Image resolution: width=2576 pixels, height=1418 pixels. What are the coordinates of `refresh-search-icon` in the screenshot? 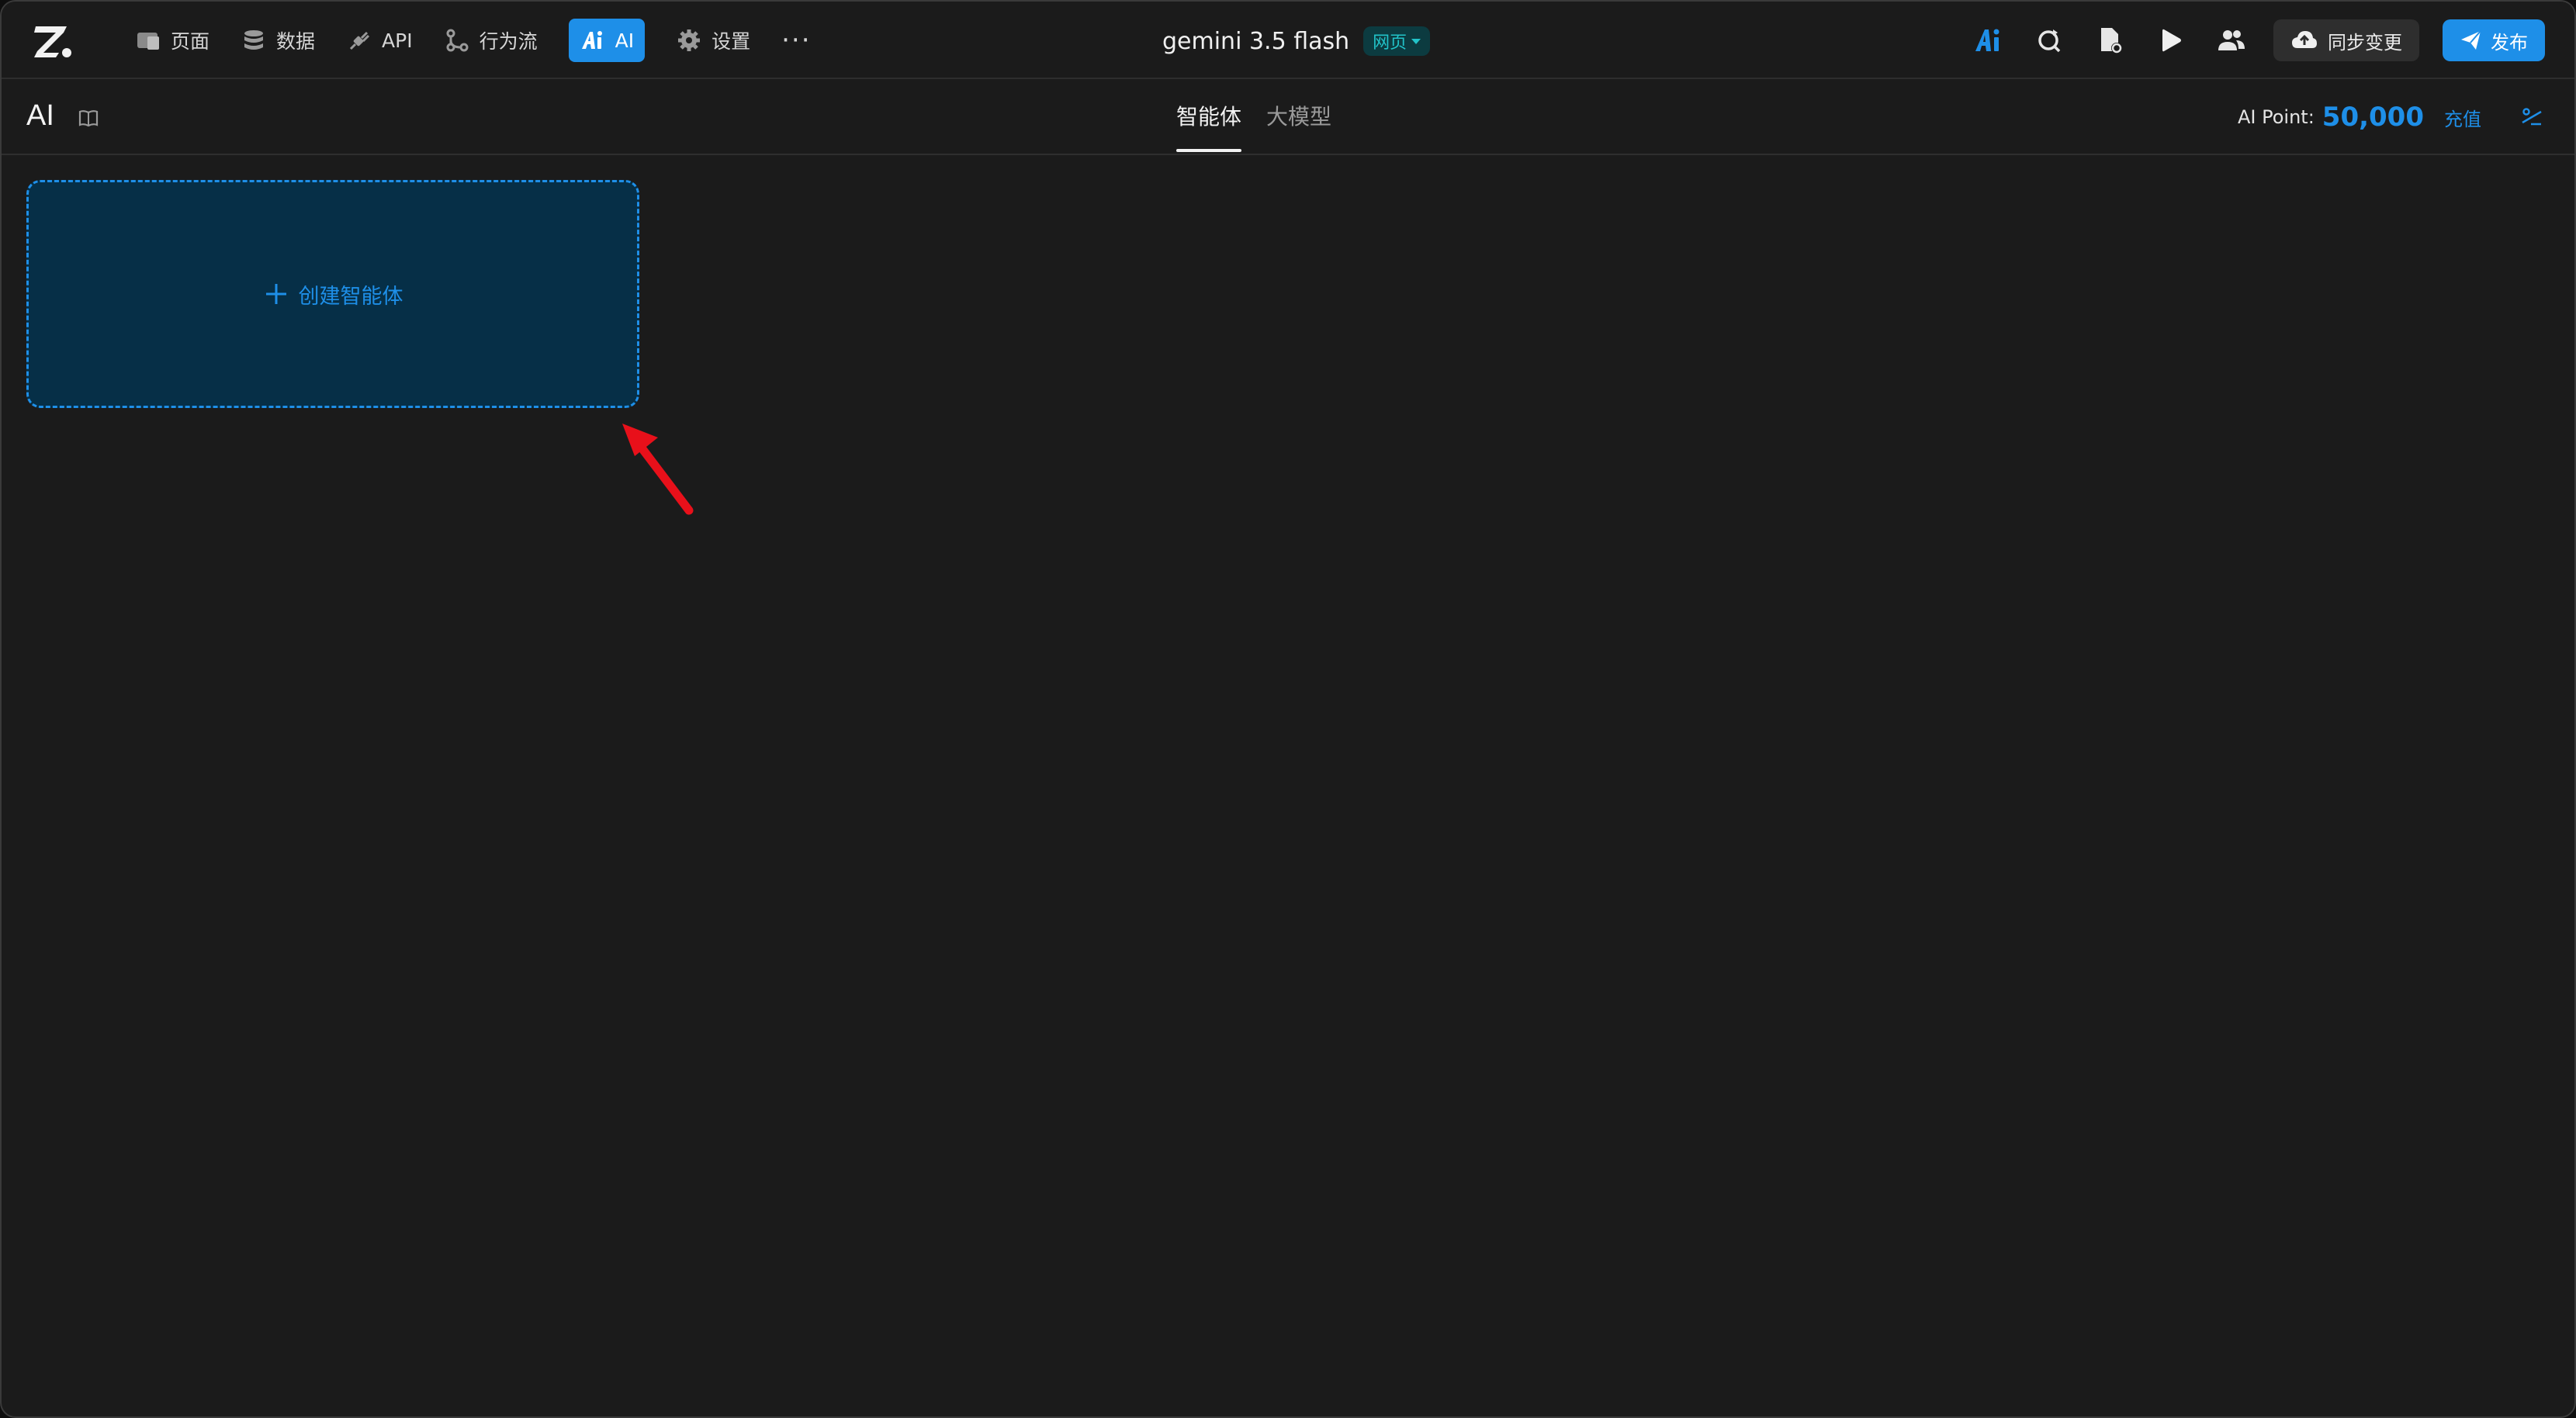 It's located at (2049, 41).